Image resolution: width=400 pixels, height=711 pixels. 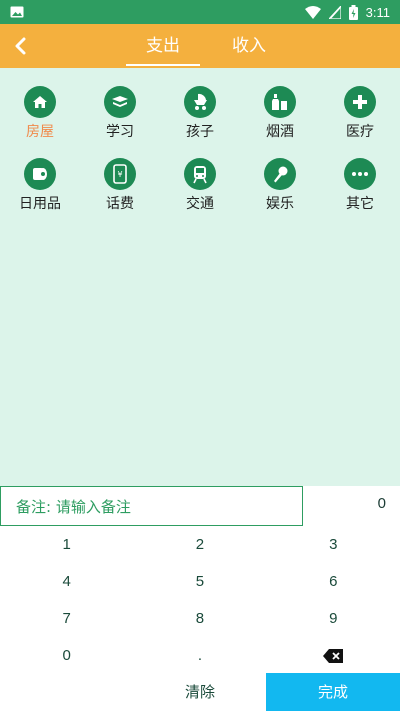 What do you see at coordinates (66, 655) in the screenshot?
I see `key-0: 0` at bounding box center [66, 655].